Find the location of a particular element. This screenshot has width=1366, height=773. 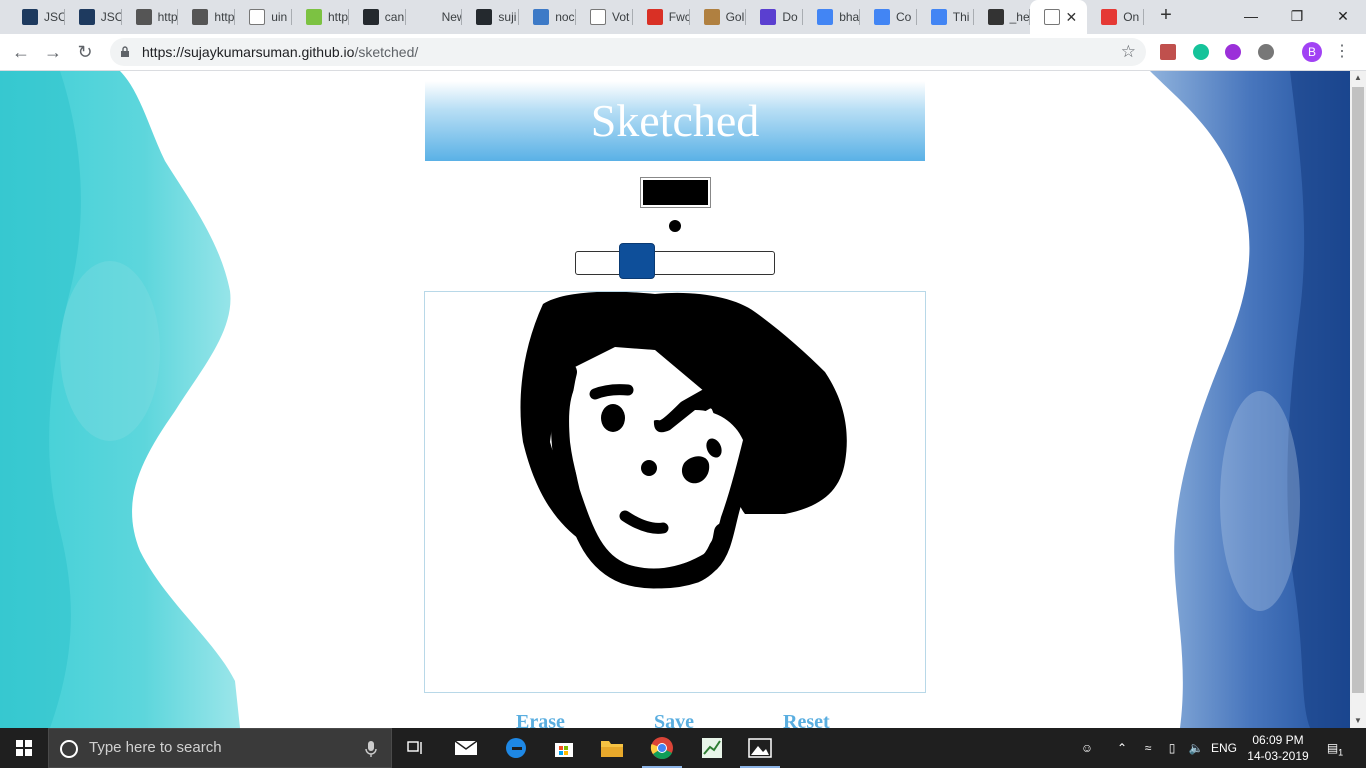

brush-size-slider-thumb is located at coordinates (637, 261).